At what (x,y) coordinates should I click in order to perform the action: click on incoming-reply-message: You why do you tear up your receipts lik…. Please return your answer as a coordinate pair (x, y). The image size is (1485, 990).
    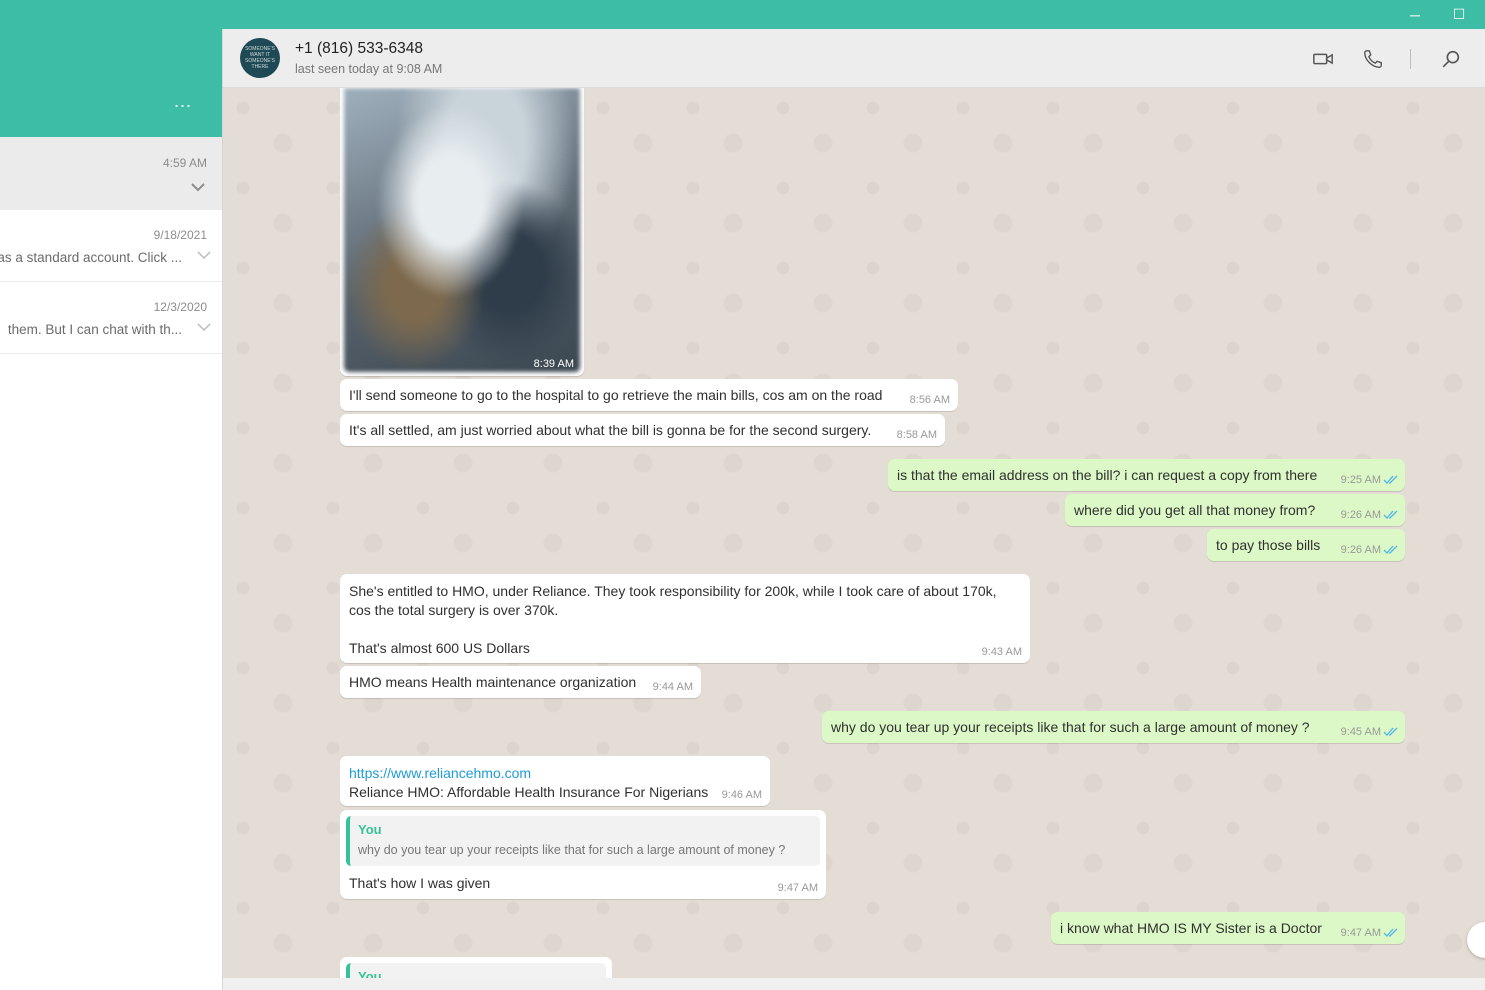
    Looking at the image, I should click on (583, 854).